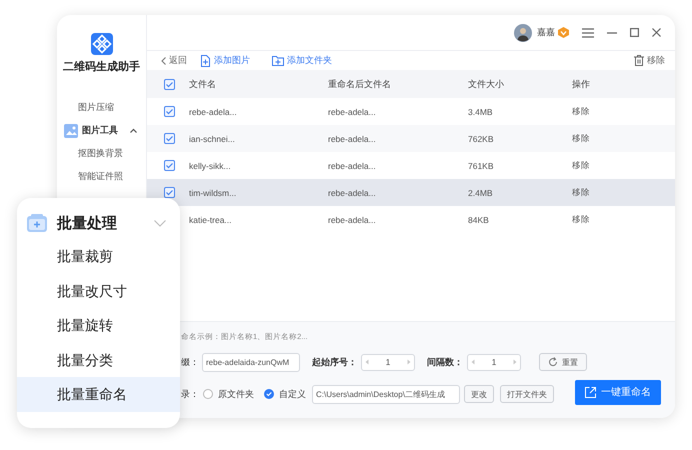  What do you see at coordinates (251, 362) in the screenshot?
I see `prefix-field: rebe-adelaida-zunQwM` at bounding box center [251, 362].